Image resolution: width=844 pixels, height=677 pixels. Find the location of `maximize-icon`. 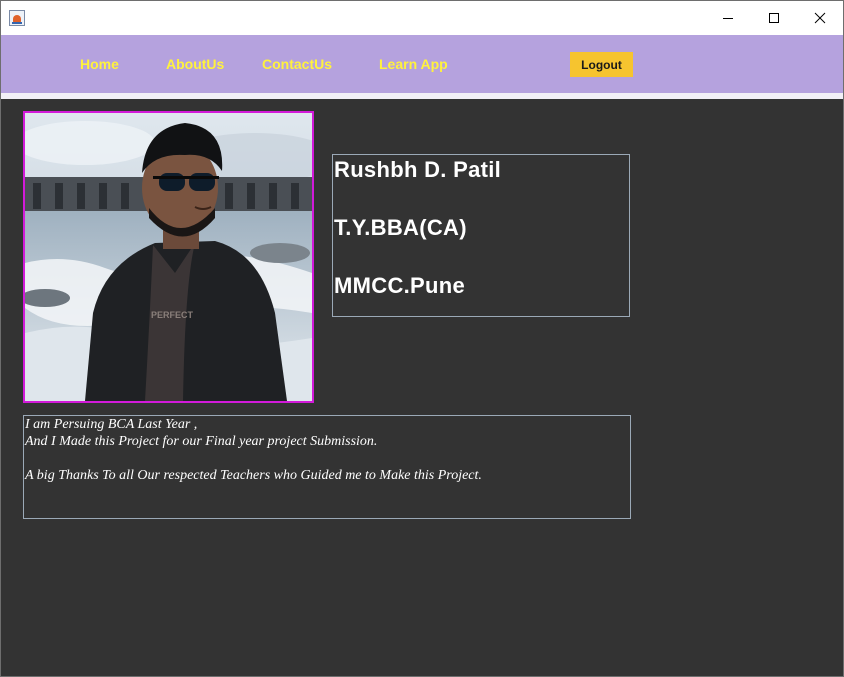

maximize-icon is located at coordinates (774, 18).